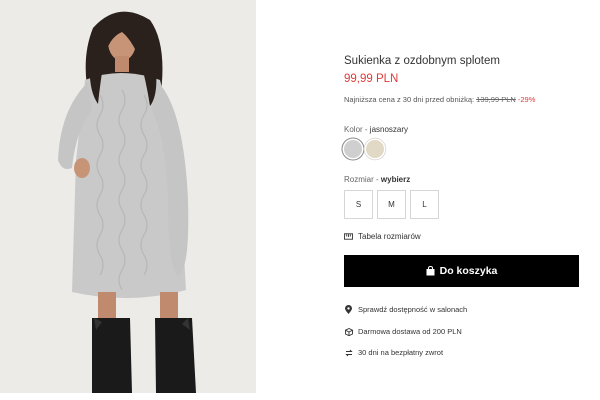 This screenshot has height=400, width=600. I want to click on discount-badge: -29%, so click(526, 99).